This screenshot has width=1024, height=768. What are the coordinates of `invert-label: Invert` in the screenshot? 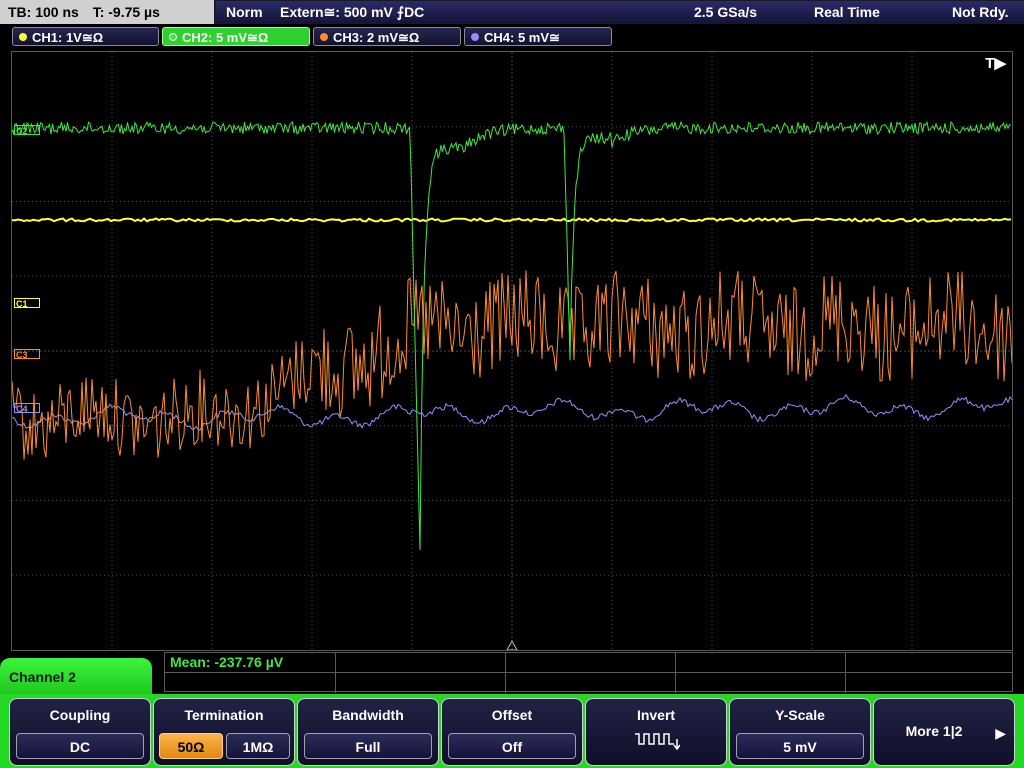 It's located at (656, 715).